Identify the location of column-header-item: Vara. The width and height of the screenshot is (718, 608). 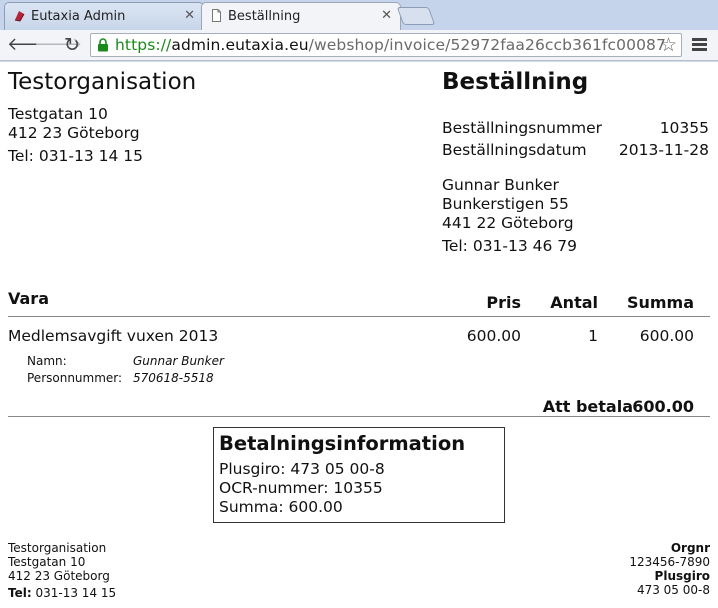
(28, 298).